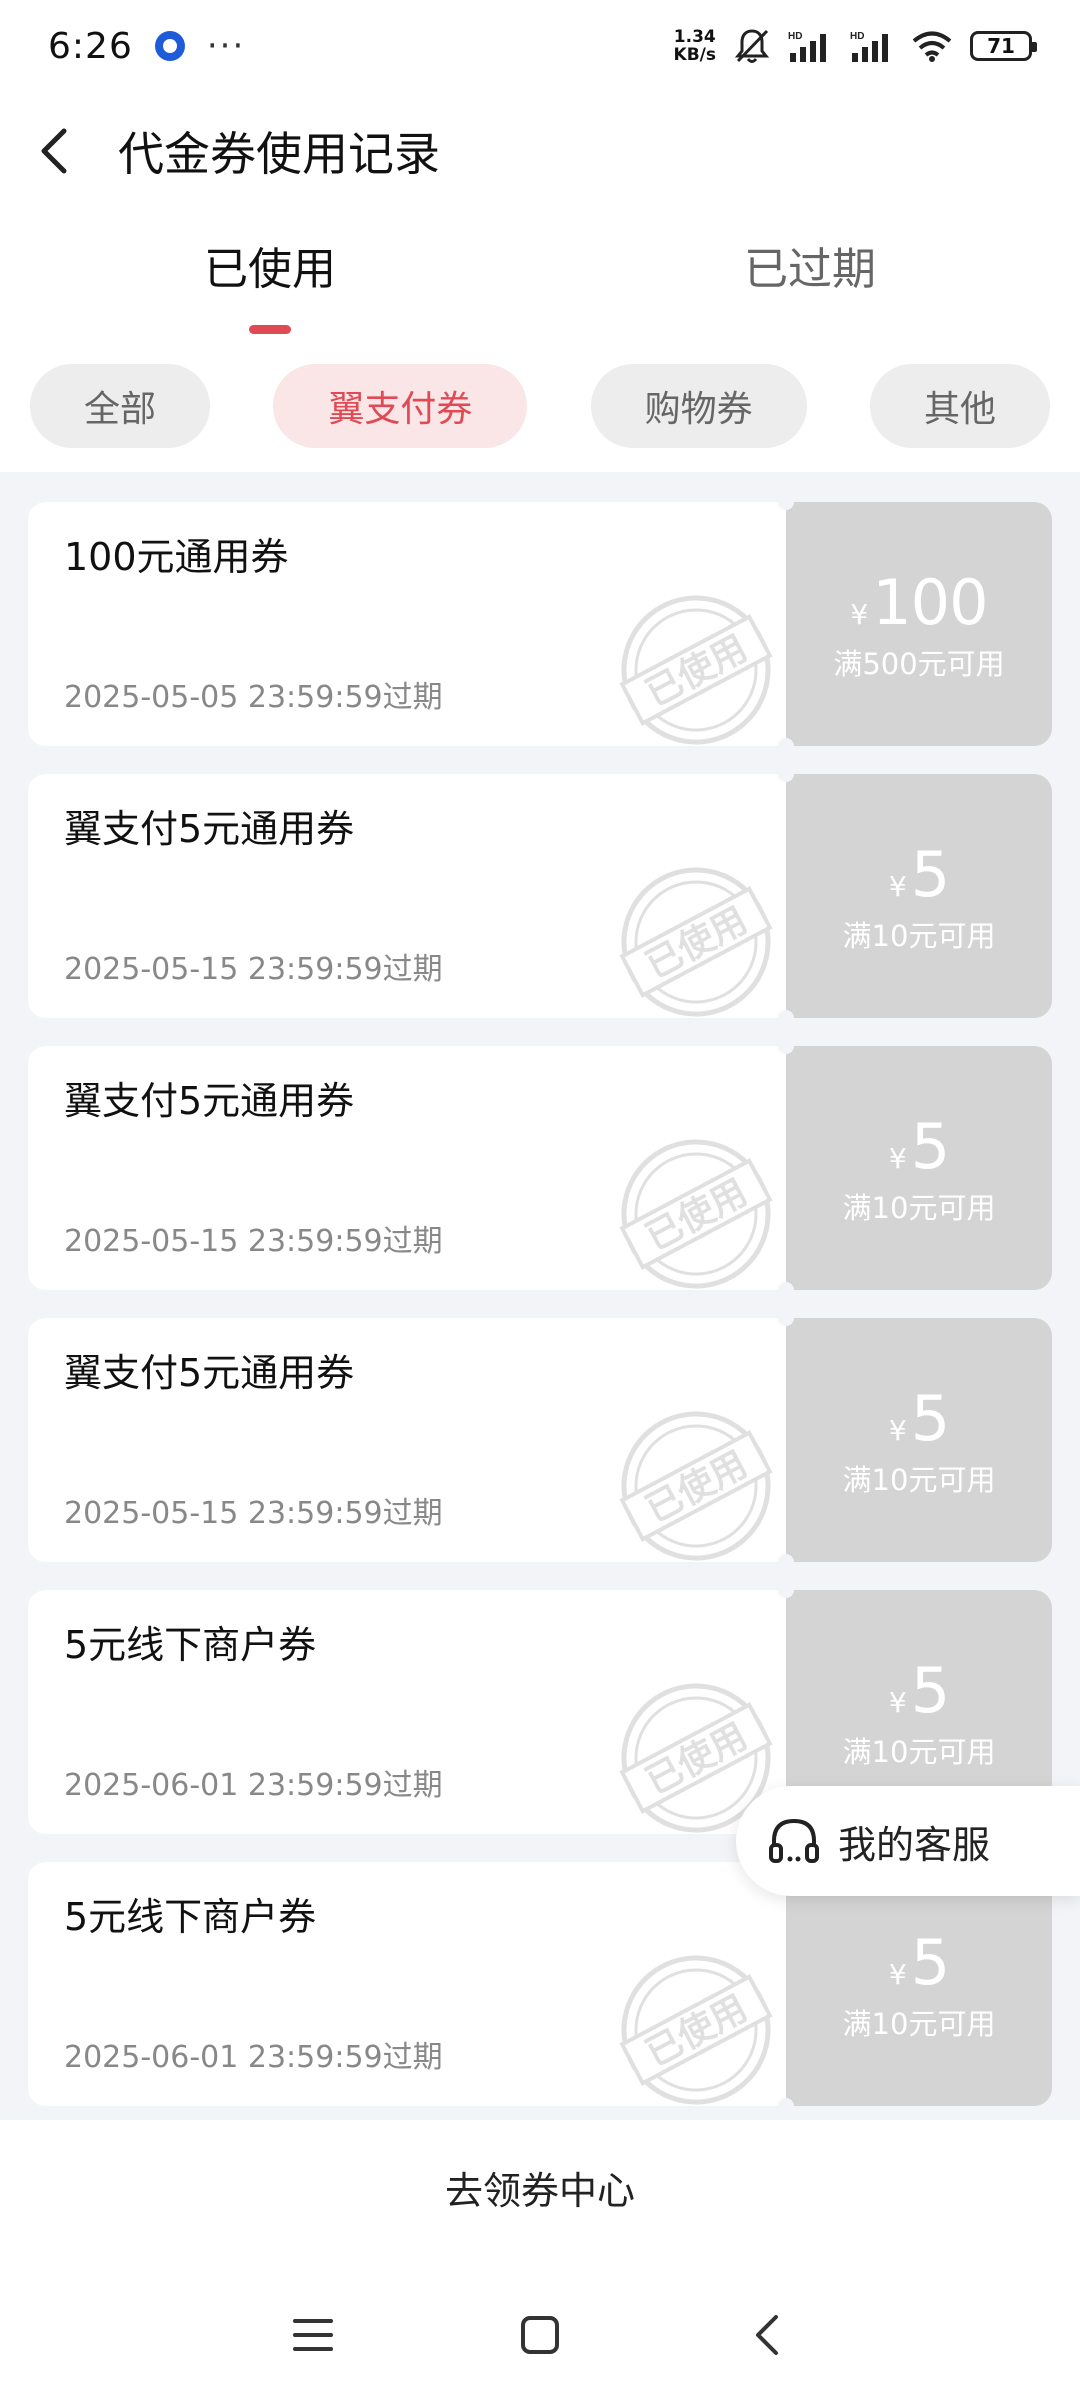  Describe the element at coordinates (253, 697) in the screenshot. I see `coupon-expiry: 2025-05-05 23:59:59过期` at that location.